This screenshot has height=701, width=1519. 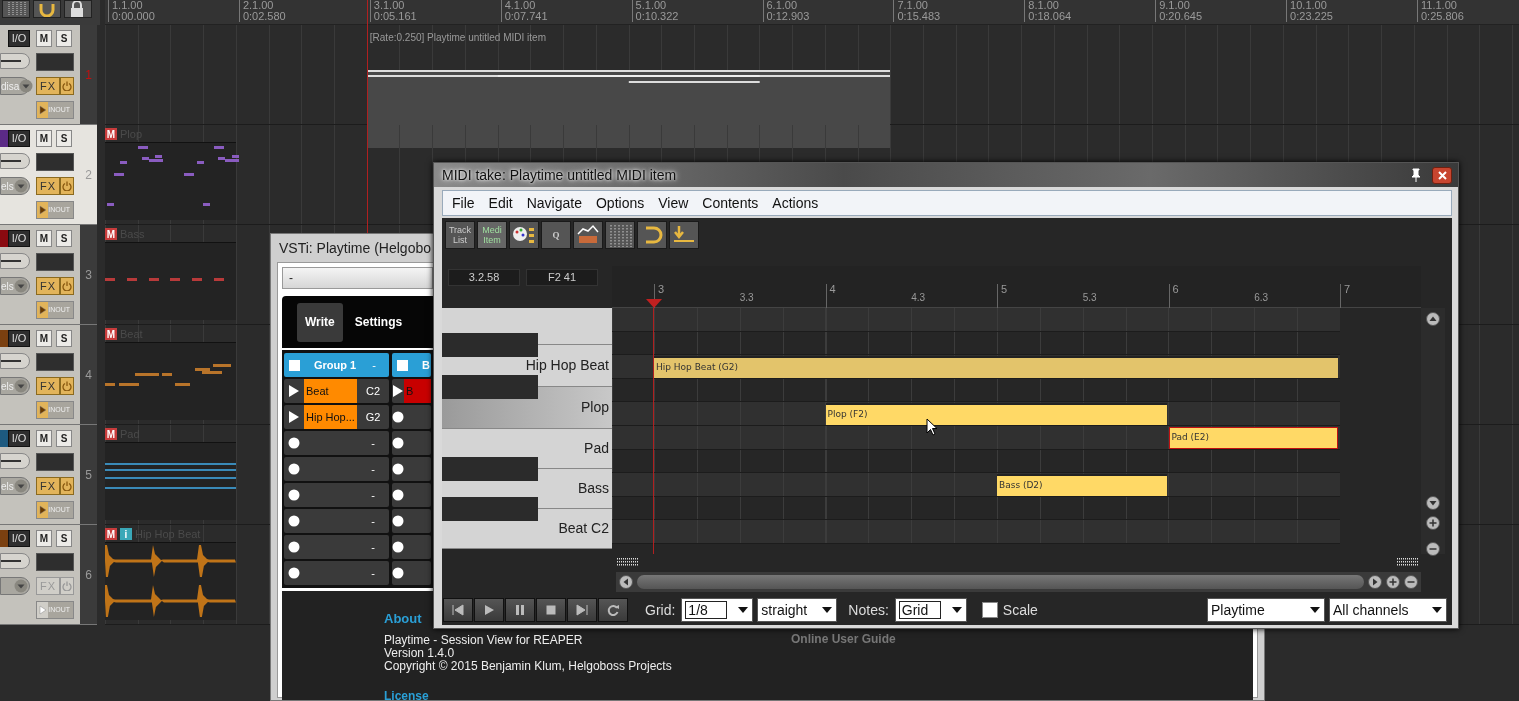 I want to click on midi-note: Pad (E2), so click(x=1253, y=437).